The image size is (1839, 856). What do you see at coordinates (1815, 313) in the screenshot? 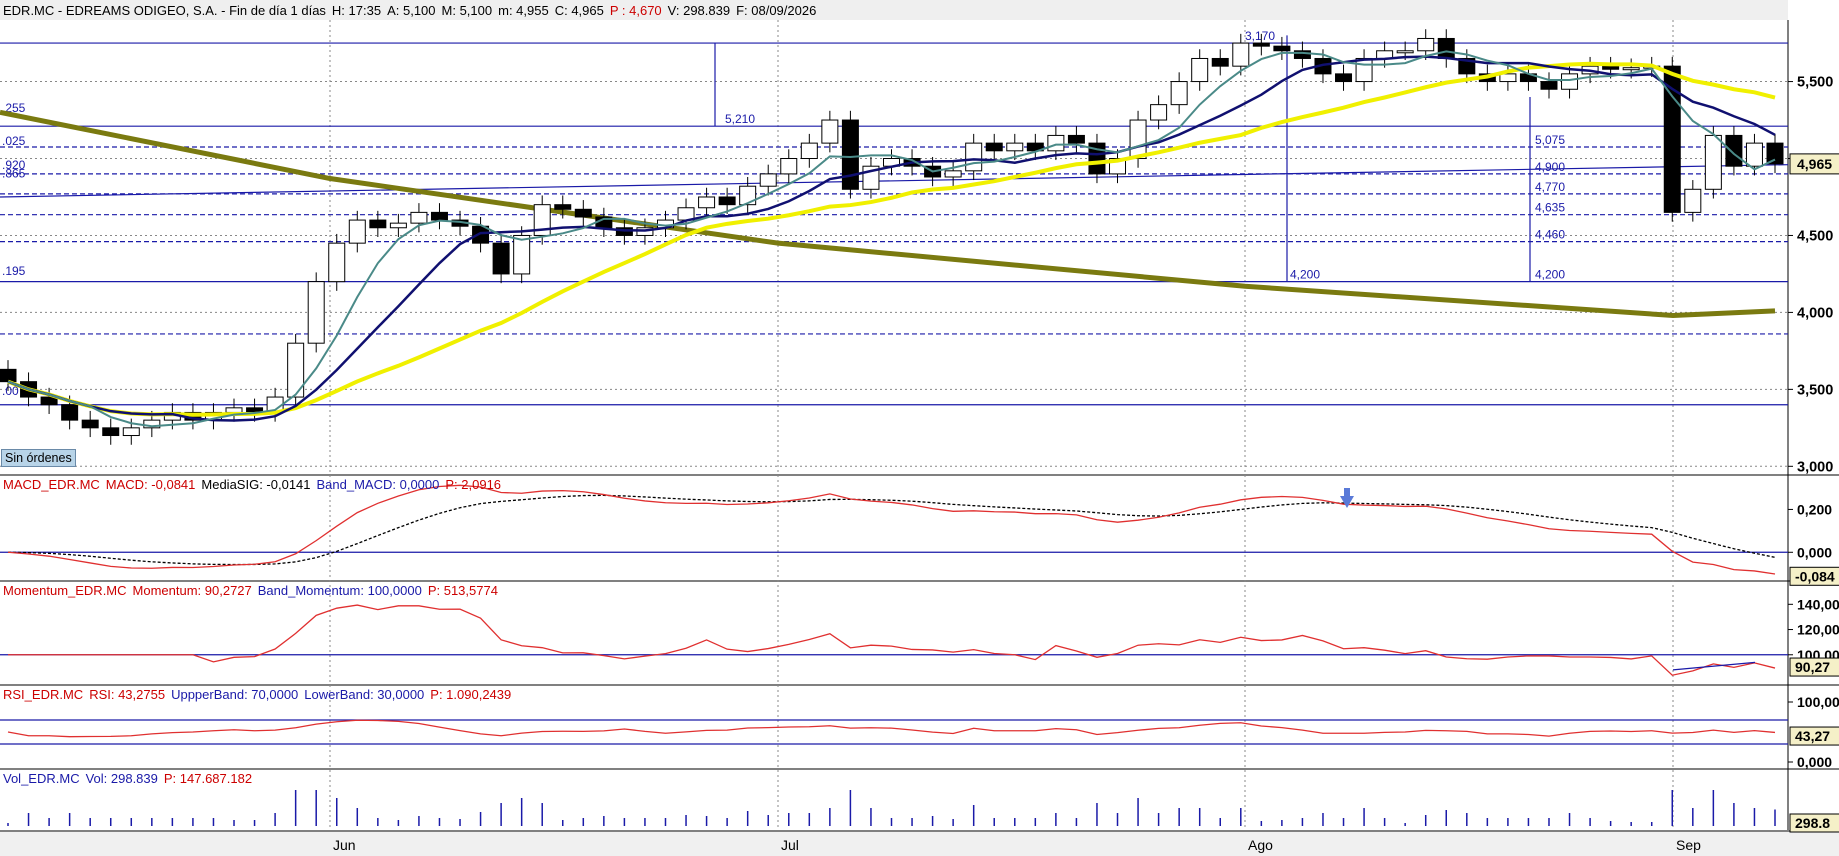
I see `price-tick-label: 4,000` at bounding box center [1815, 313].